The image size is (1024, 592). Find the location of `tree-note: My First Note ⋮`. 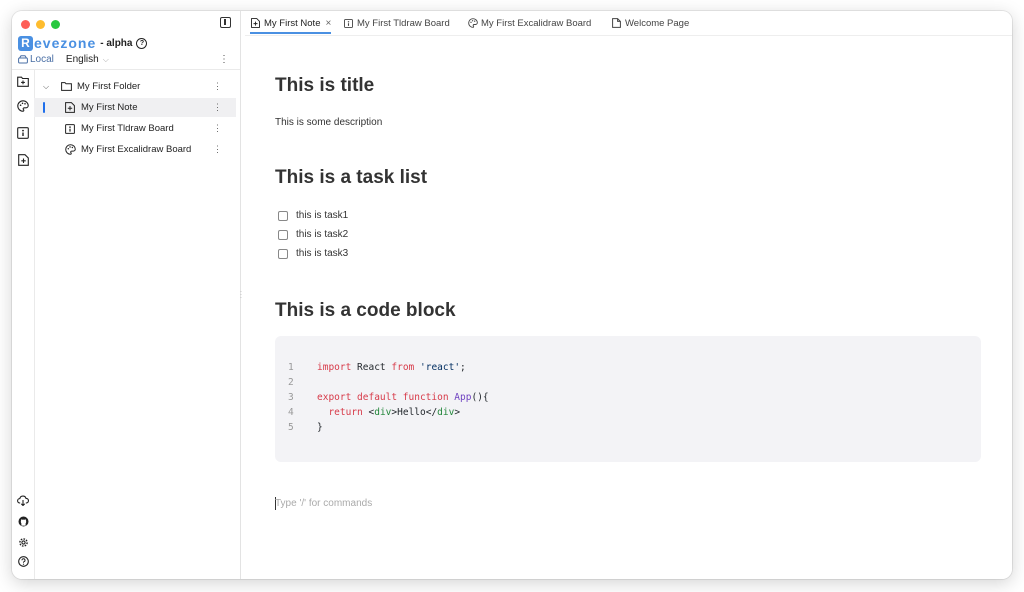

tree-note: My First Note ⋮ is located at coordinates (135, 107).